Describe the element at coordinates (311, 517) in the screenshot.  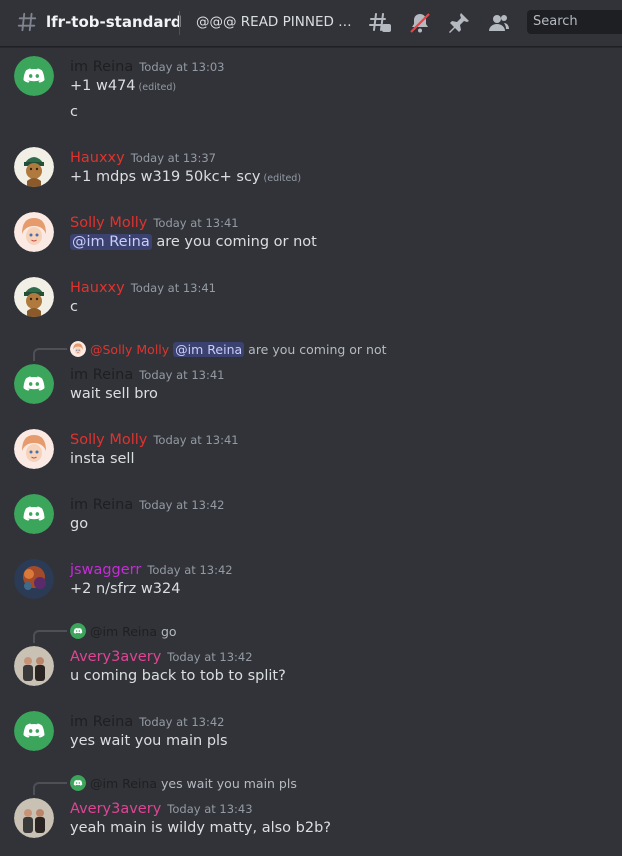
I see `message-item: im Reina Today at 13:42 go` at that location.